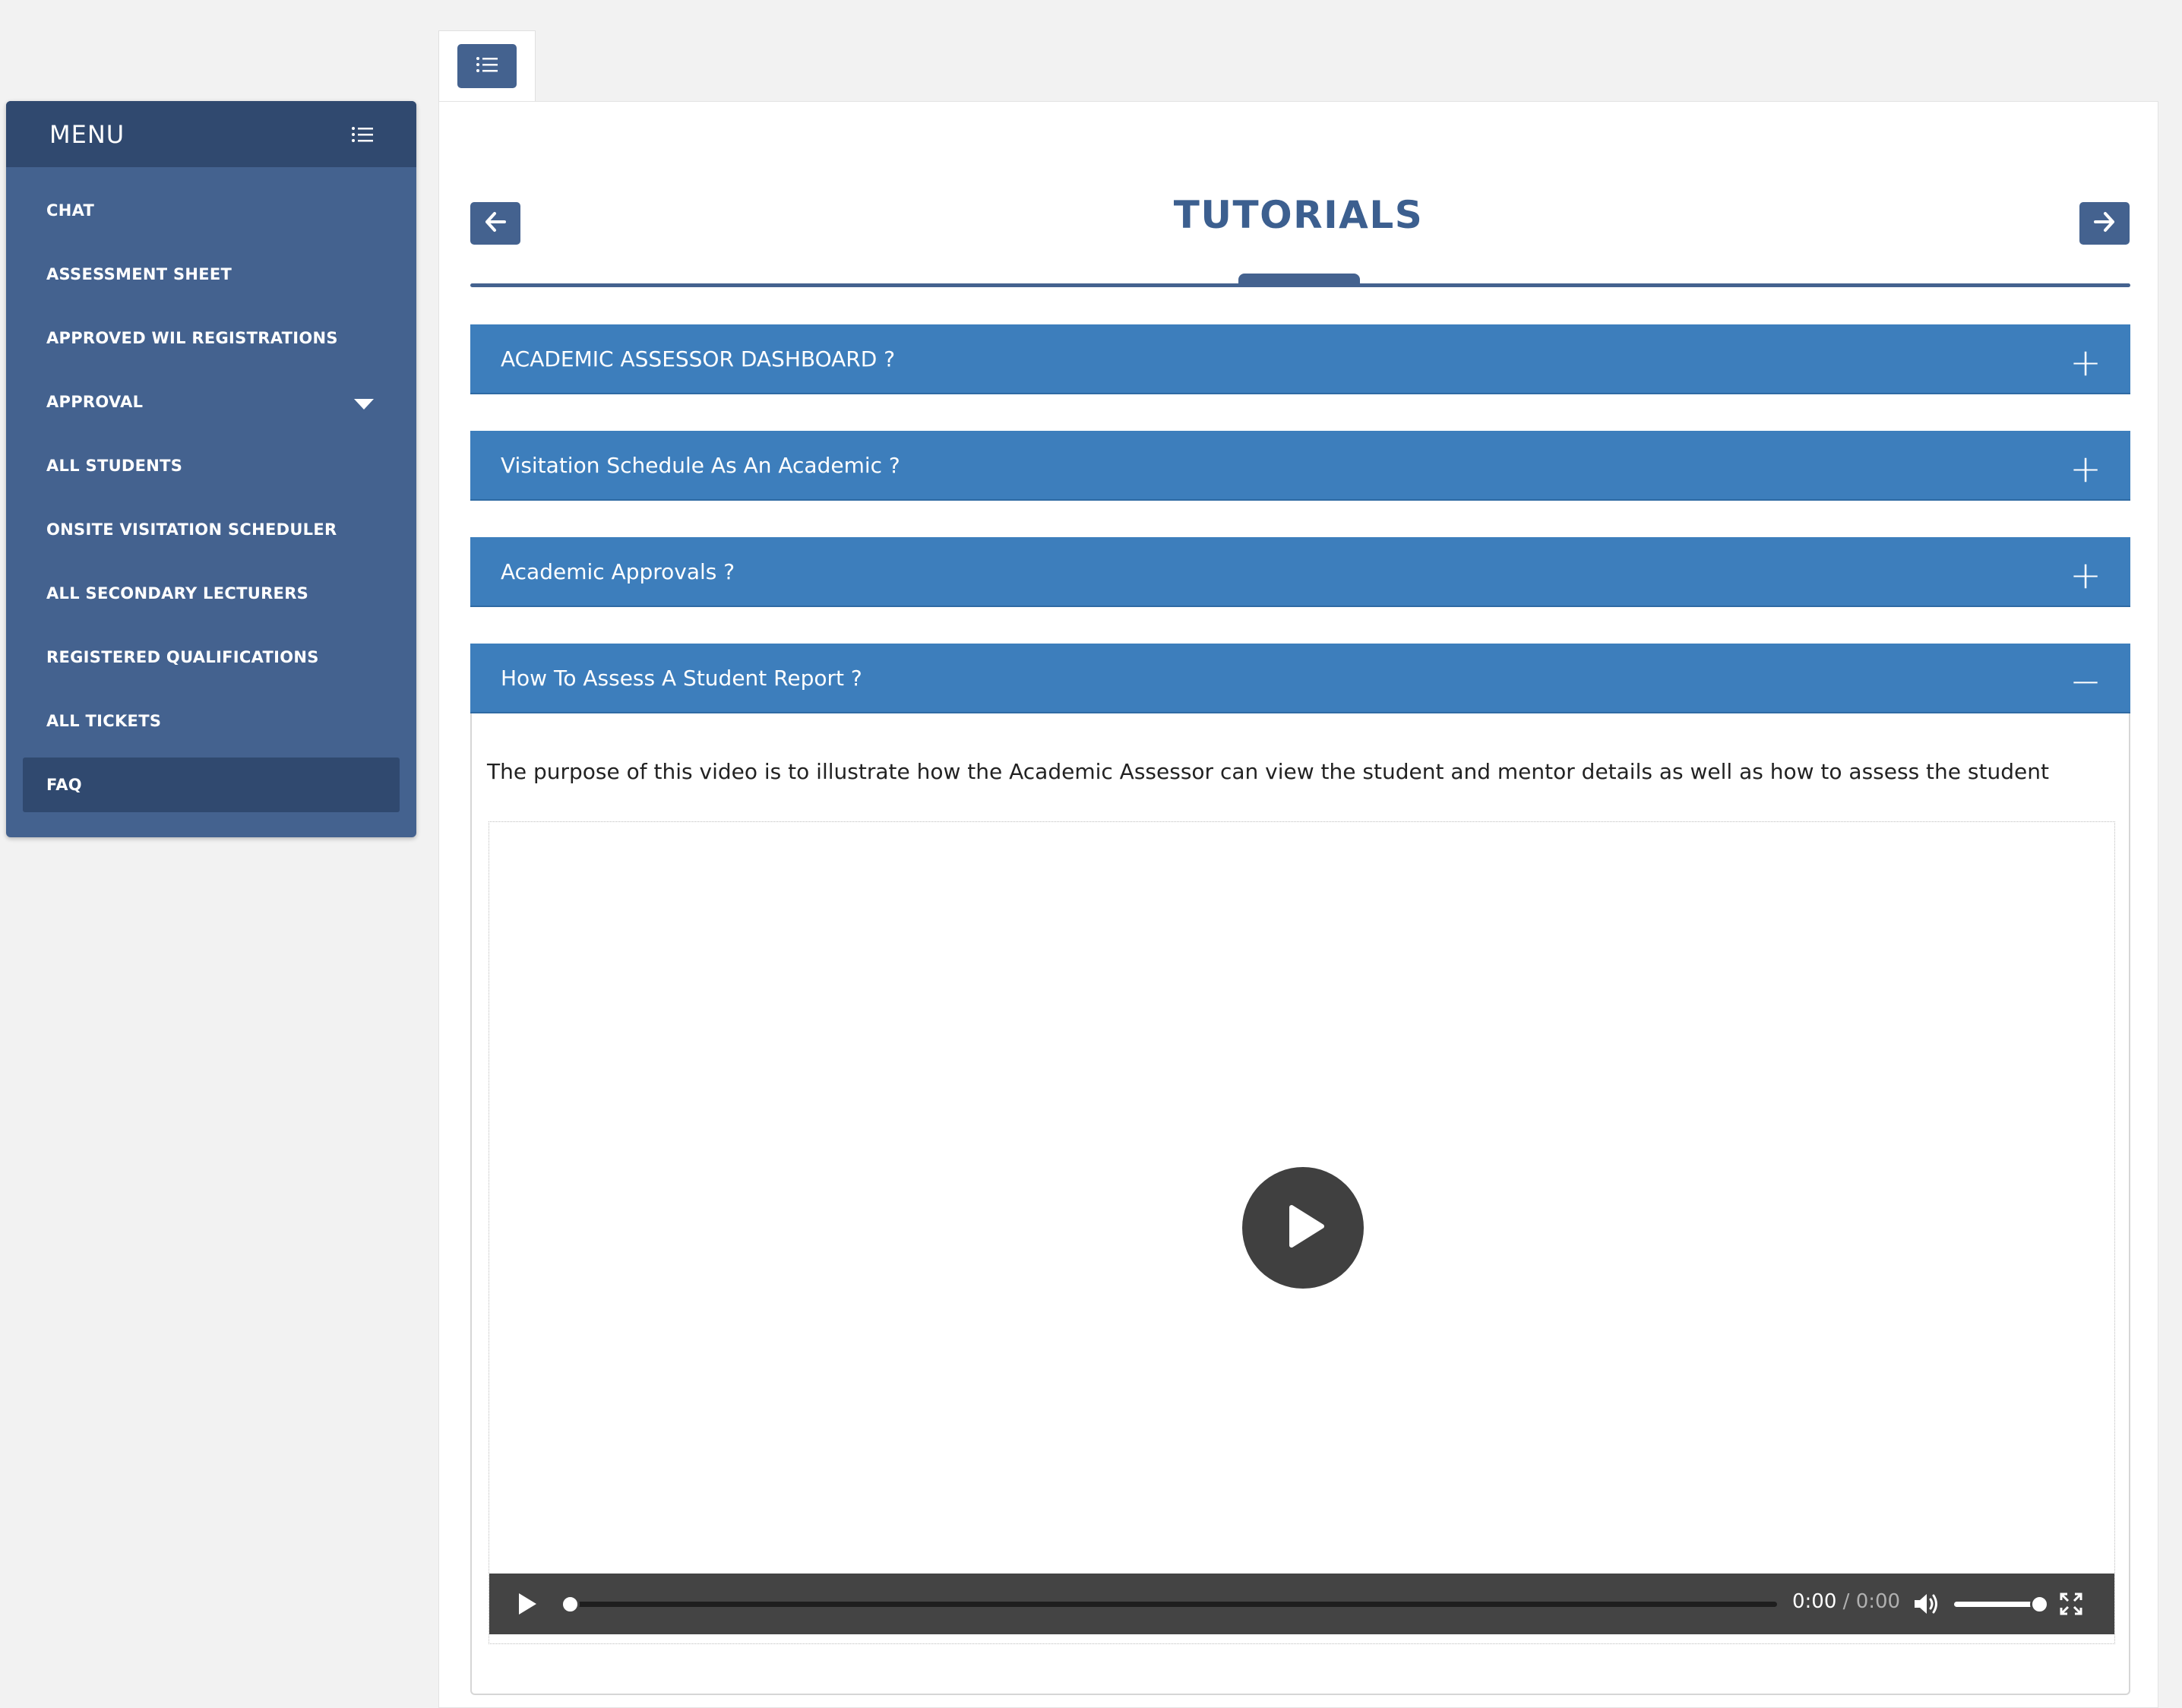 The image size is (2182, 1708). What do you see at coordinates (70, 210) in the screenshot?
I see `sidebar-item-label: CHAT` at bounding box center [70, 210].